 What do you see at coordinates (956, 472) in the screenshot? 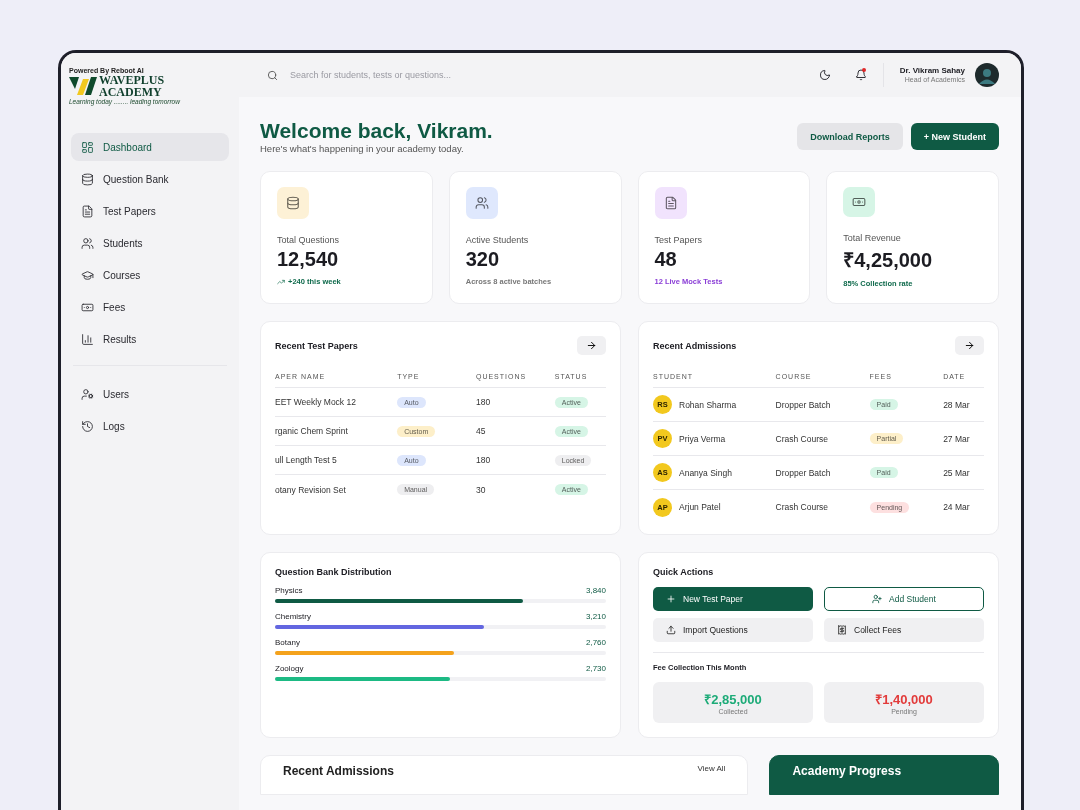
I see `table-cell: 25 Mar` at bounding box center [956, 472].